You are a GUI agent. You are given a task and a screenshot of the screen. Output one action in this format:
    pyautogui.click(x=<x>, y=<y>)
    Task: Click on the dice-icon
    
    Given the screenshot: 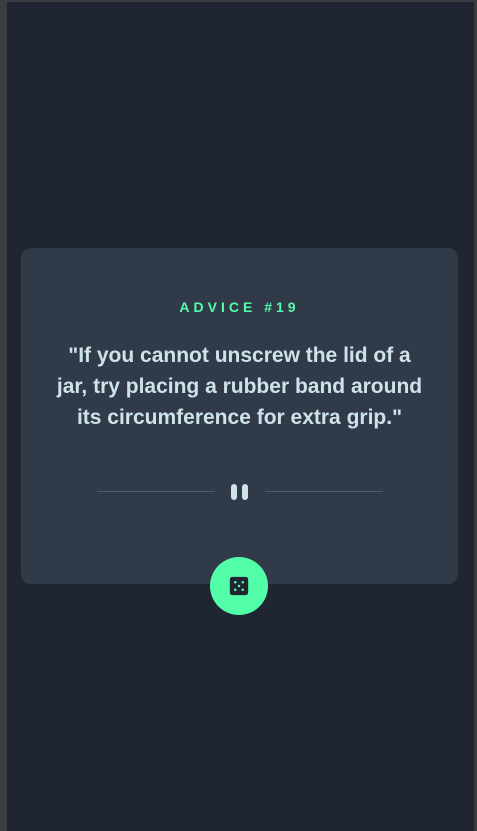 What is the action you would take?
    pyautogui.click(x=239, y=586)
    